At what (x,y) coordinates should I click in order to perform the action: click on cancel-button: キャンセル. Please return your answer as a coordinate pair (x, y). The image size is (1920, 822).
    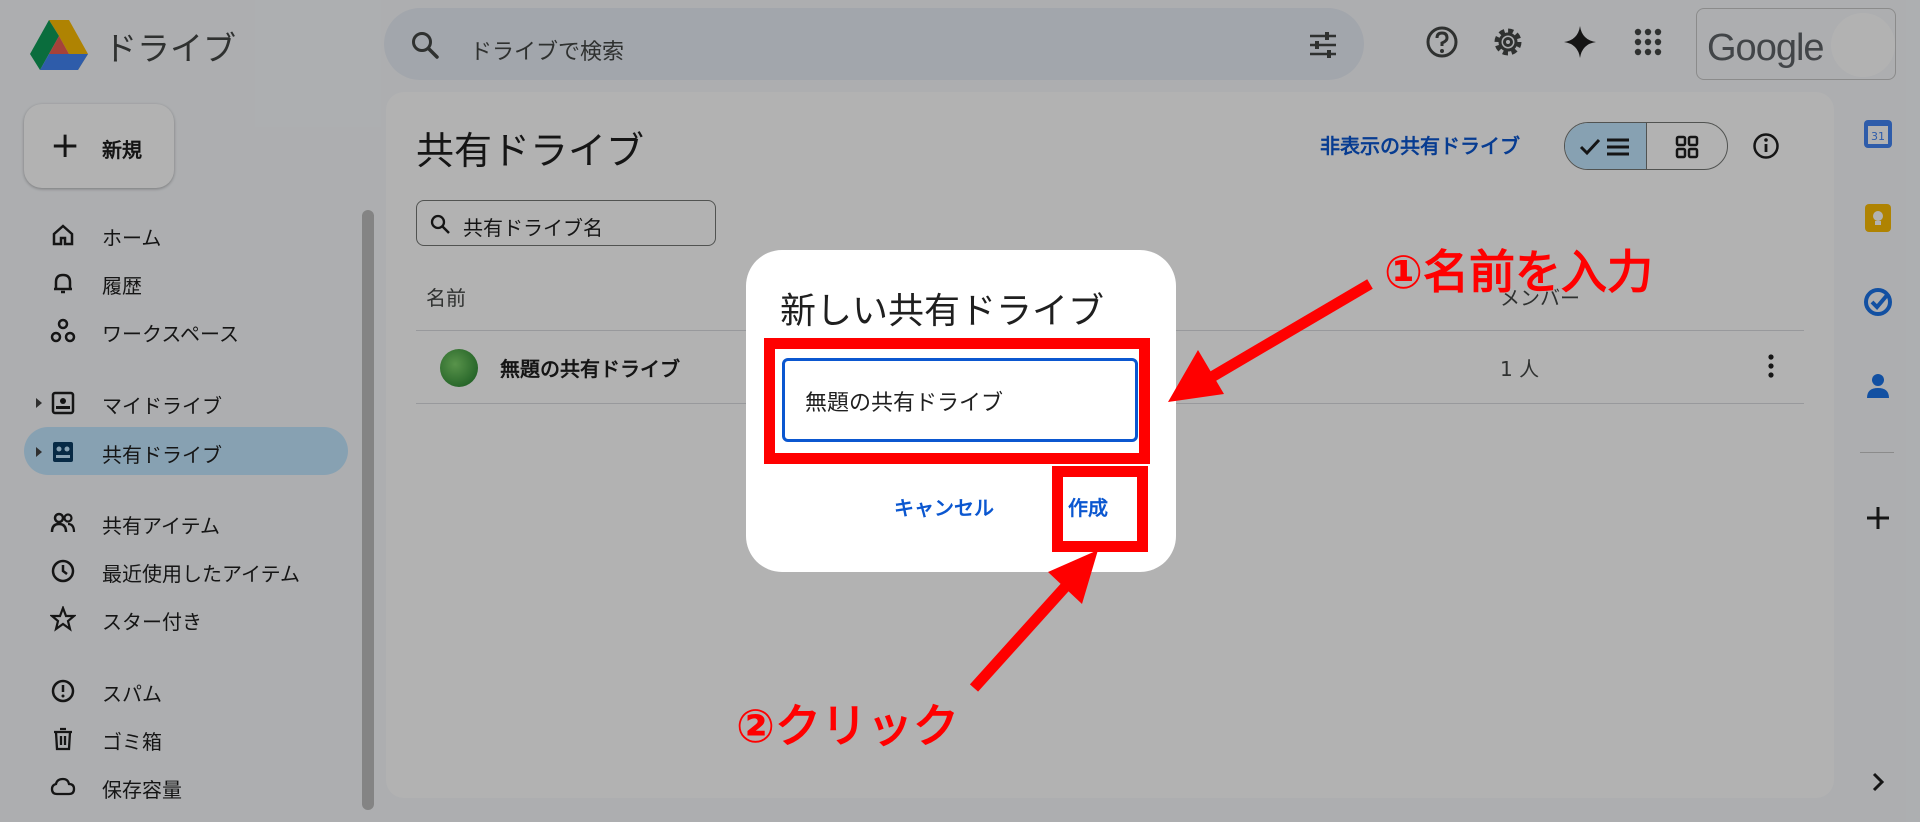
    Looking at the image, I should click on (944, 506).